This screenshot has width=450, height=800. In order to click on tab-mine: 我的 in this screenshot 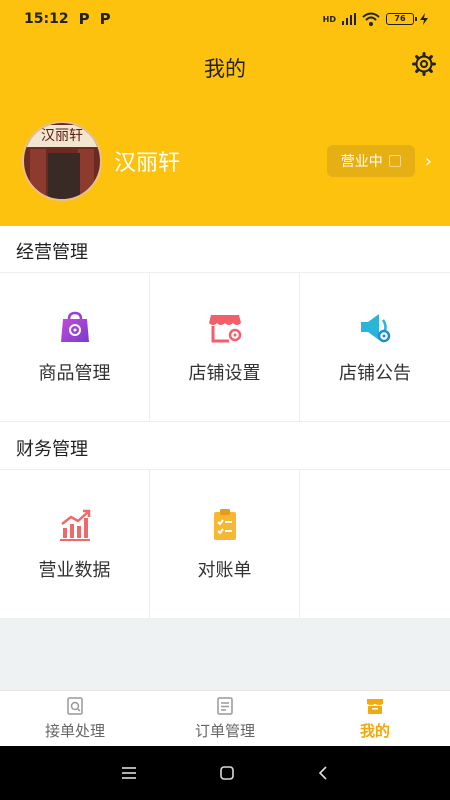, I will do `click(375, 718)`.